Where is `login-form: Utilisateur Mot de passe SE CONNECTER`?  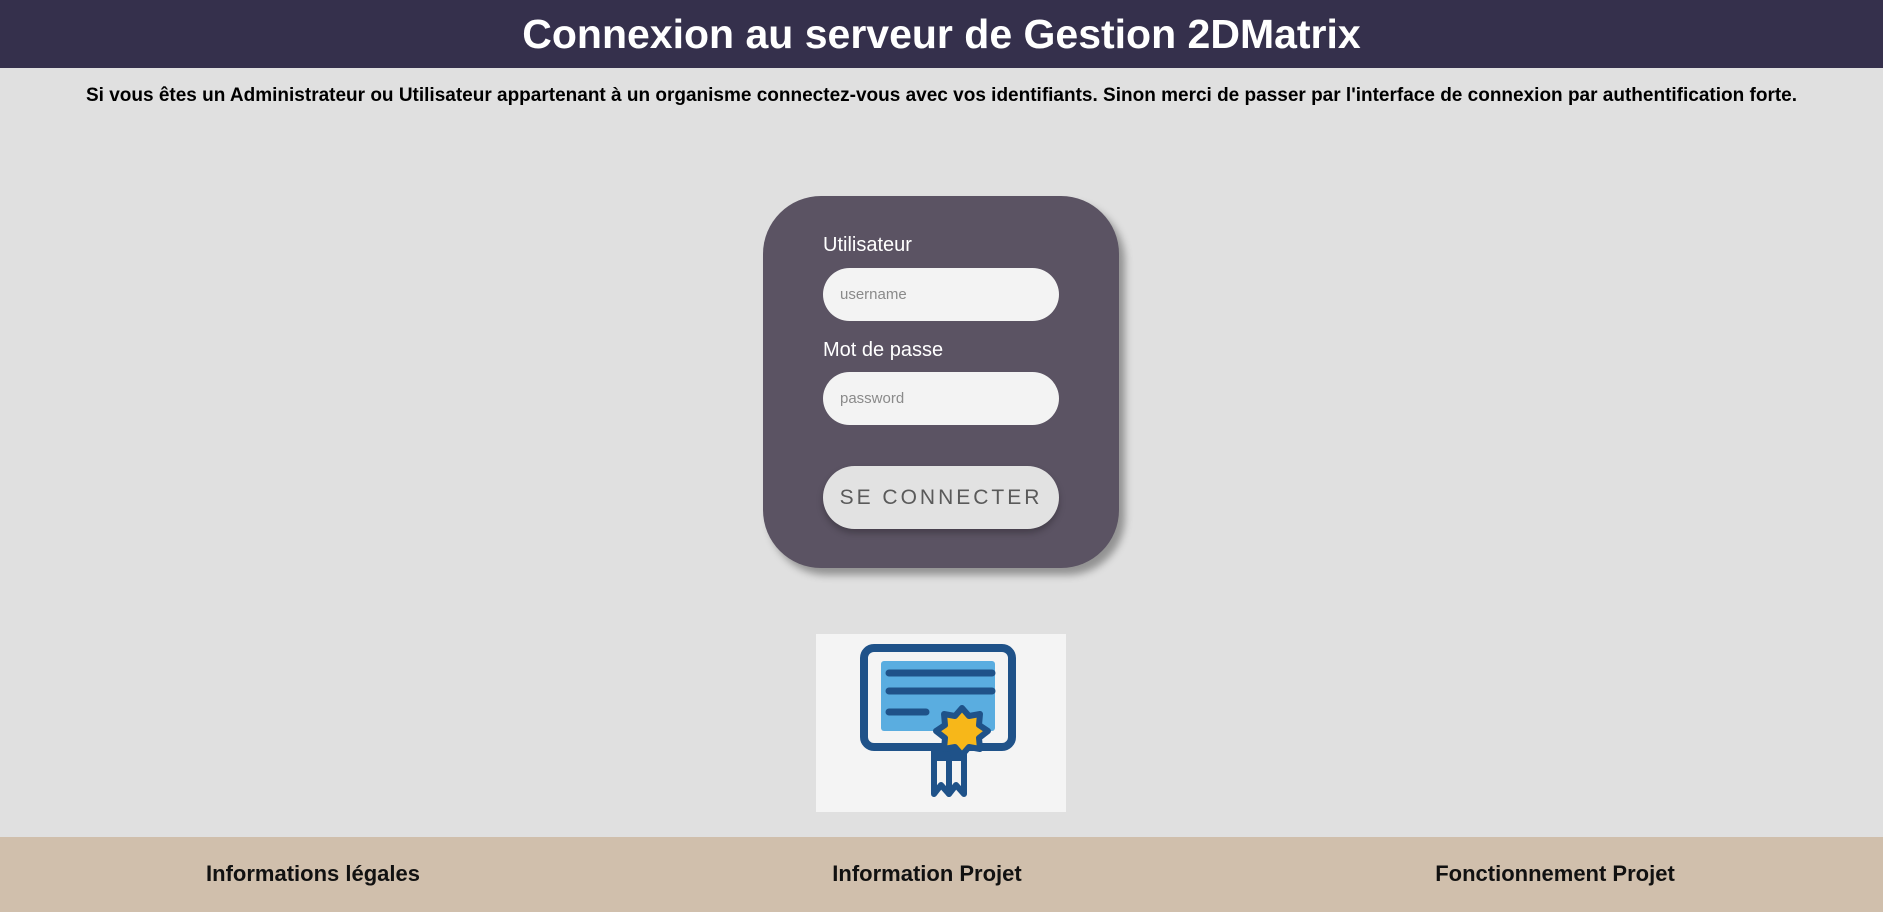 login-form: Utilisateur Mot de passe SE CONNECTER is located at coordinates (941, 382).